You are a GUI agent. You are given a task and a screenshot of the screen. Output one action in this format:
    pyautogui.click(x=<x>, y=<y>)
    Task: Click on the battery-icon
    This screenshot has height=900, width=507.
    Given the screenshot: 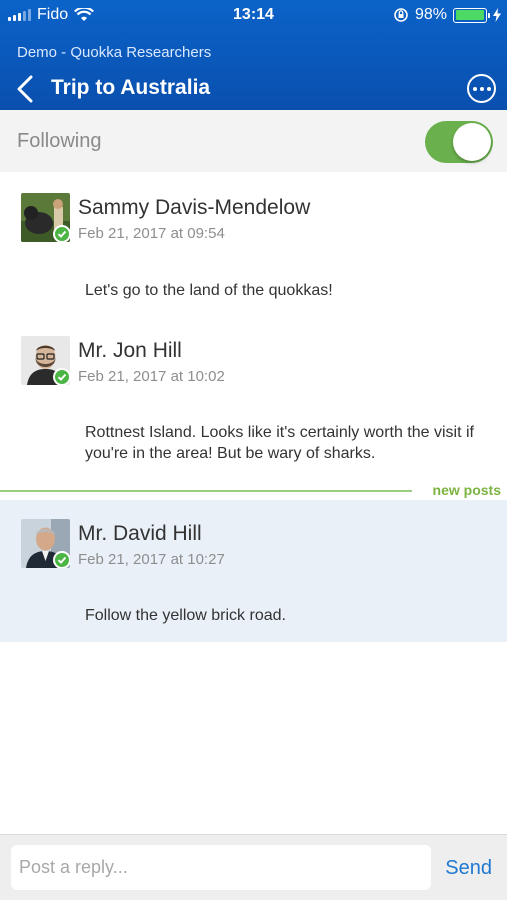 What is the action you would take?
    pyautogui.click(x=471, y=15)
    